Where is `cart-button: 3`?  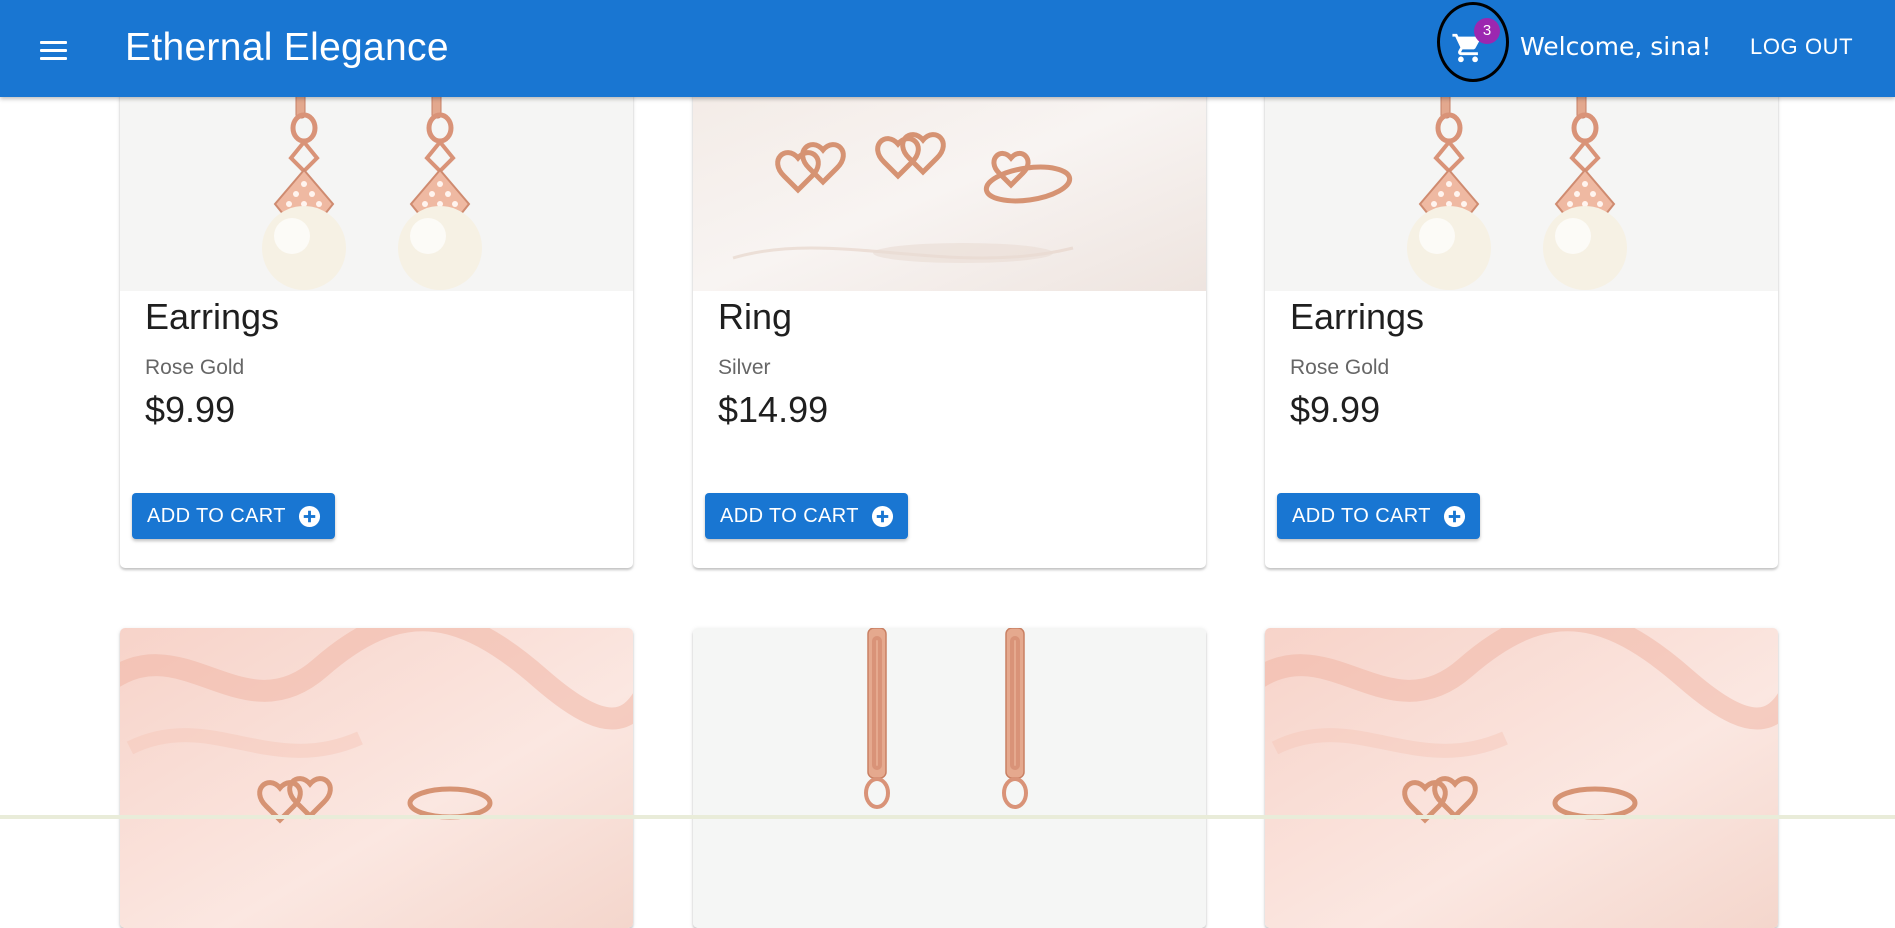 cart-button: 3 is located at coordinates (1476, 44).